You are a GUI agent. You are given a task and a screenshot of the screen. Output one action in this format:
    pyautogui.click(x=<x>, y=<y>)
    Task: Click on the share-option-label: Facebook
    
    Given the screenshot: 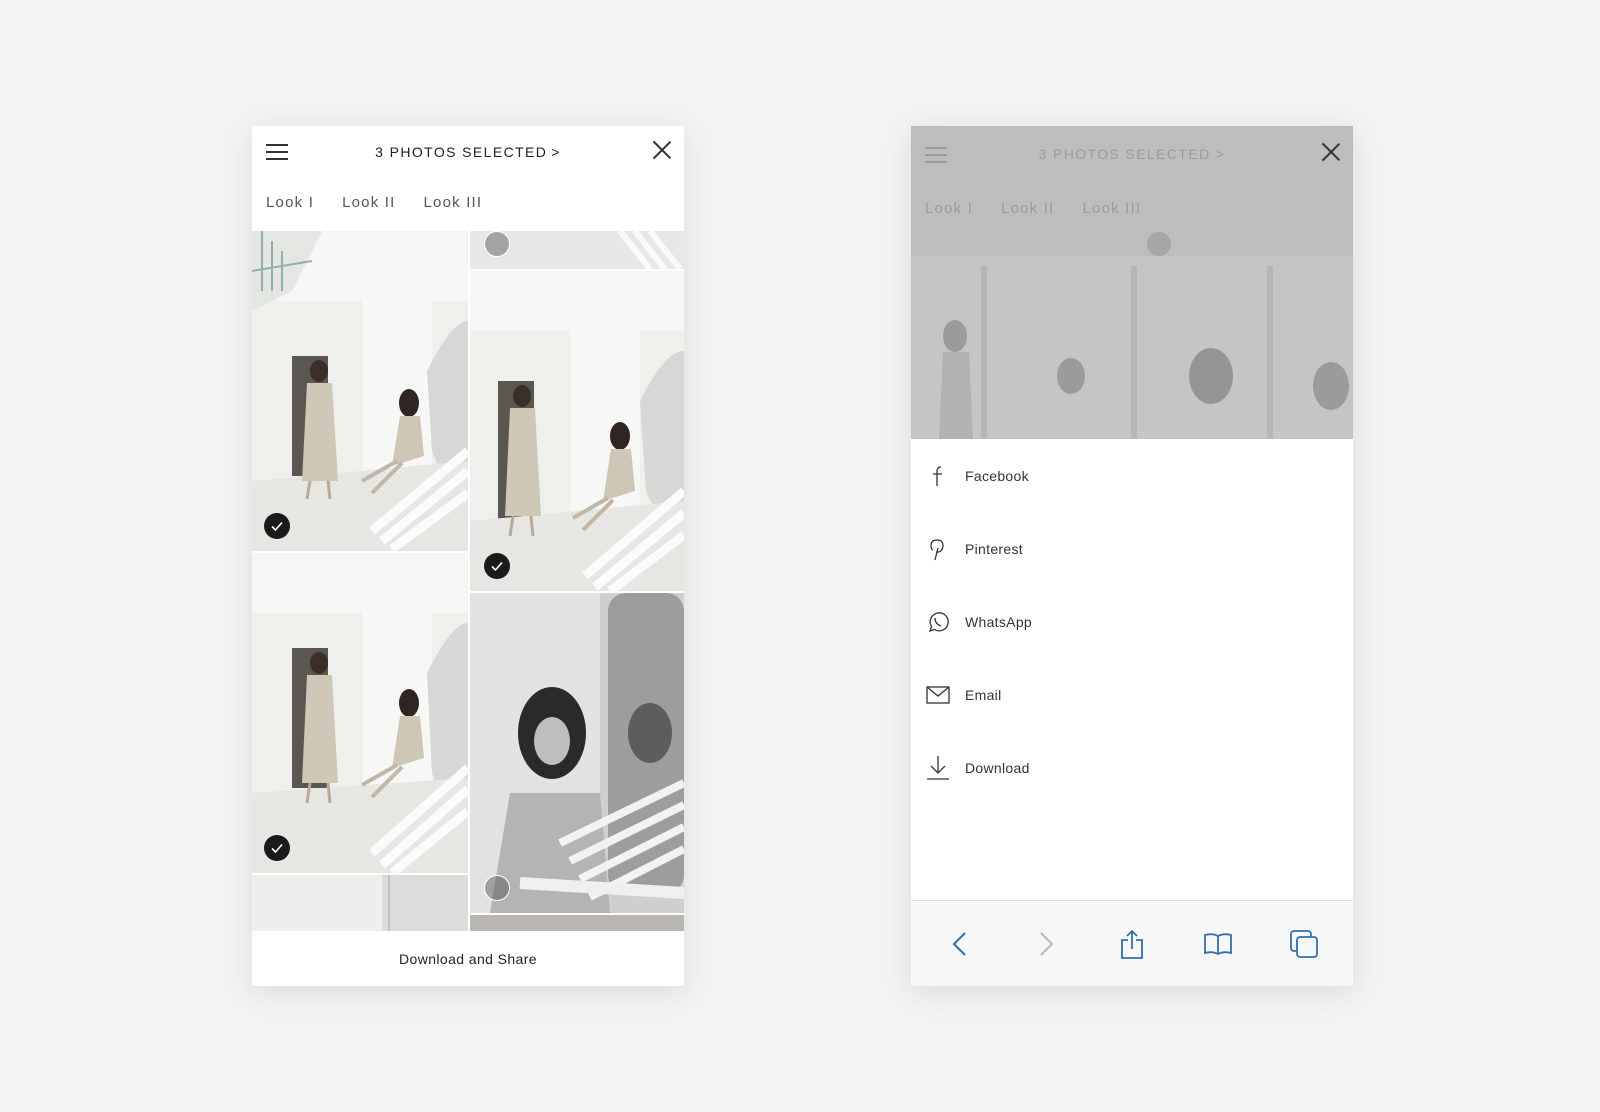 What is the action you would take?
    pyautogui.click(x=997, y=475)
    